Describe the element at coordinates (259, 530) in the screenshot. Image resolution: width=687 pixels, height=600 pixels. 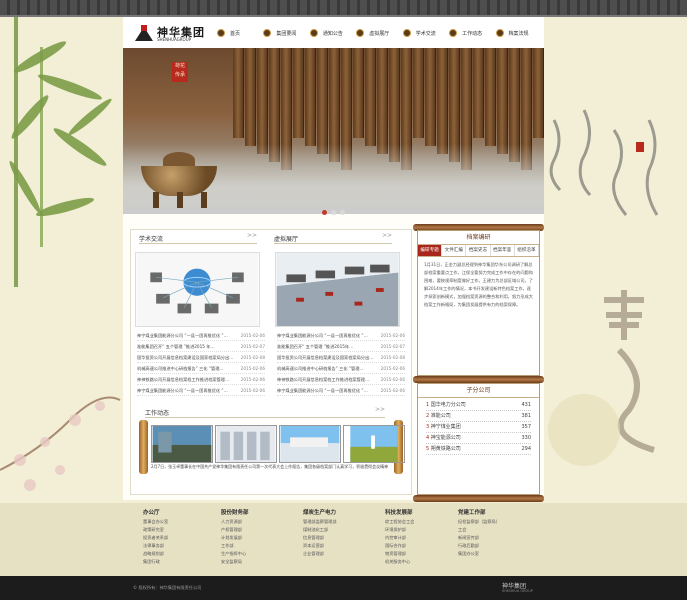
I see `footer-link: 产权管理部` at that location.